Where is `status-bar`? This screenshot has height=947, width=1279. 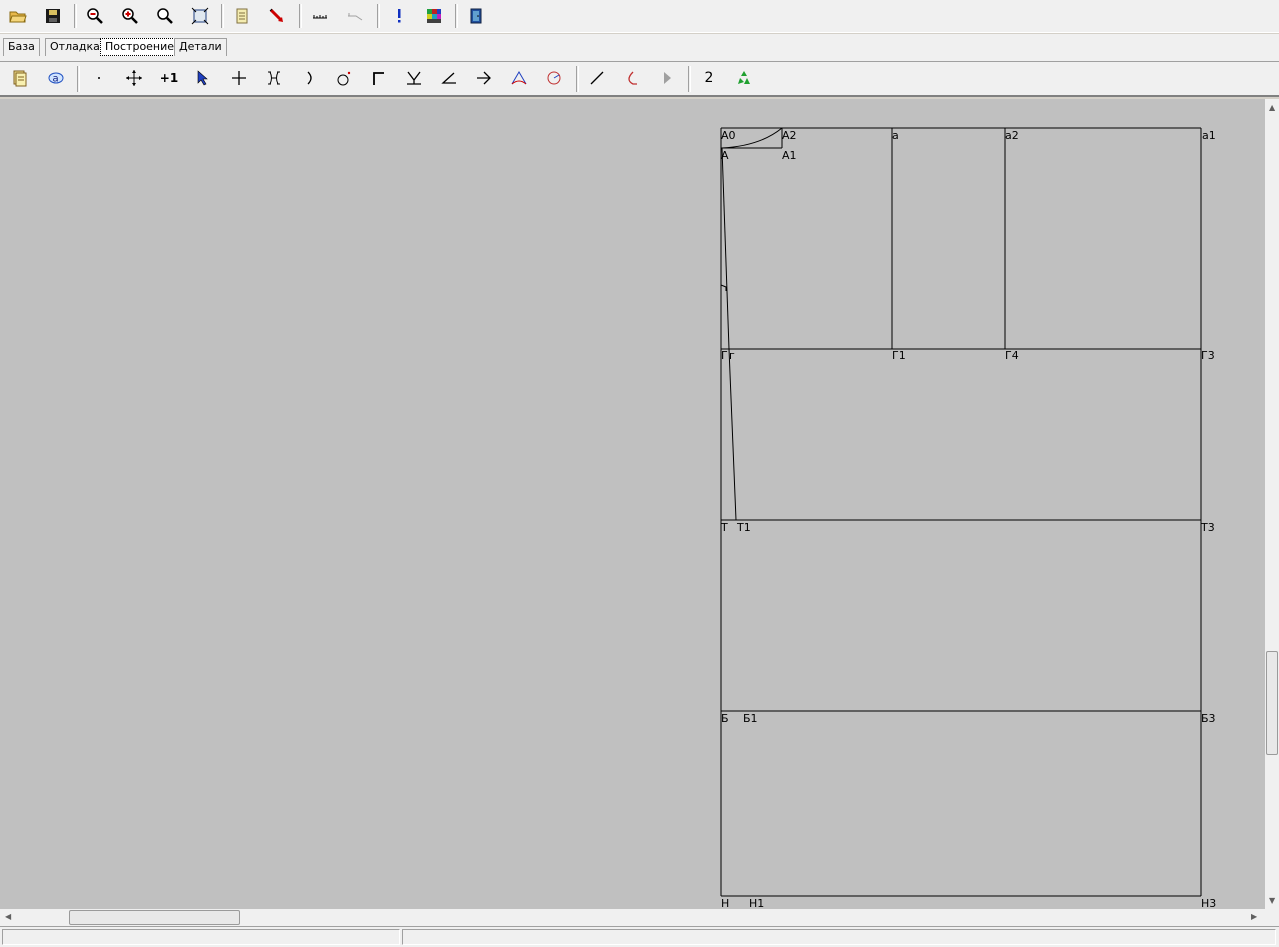 status-bar is located at coordinates (639, 936).